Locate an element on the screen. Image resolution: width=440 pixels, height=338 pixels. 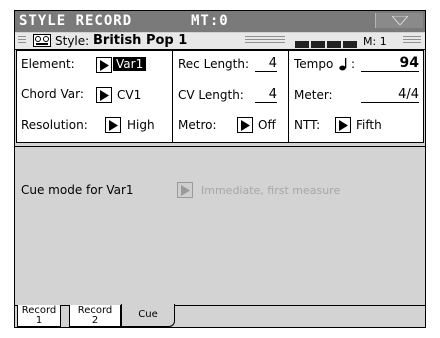
page-menu-button is located at coordinates (399, 20).